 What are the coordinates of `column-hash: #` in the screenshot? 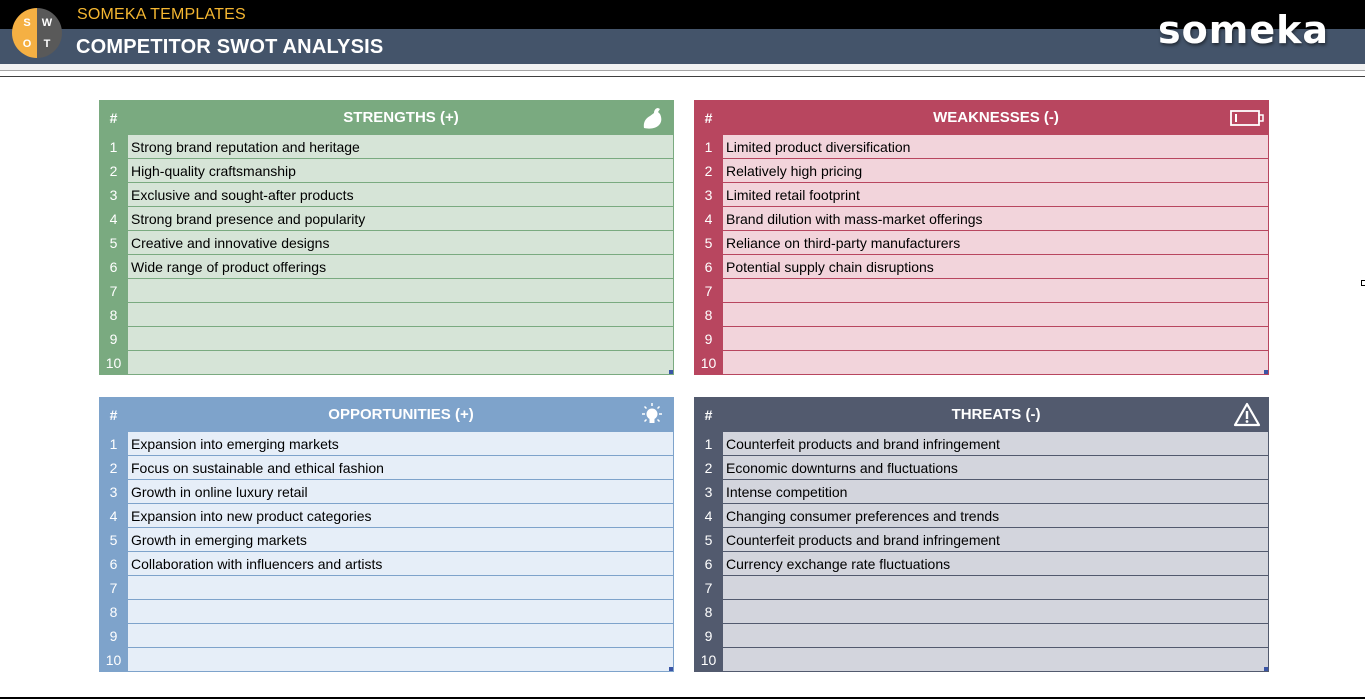 It's located at (113, 414).